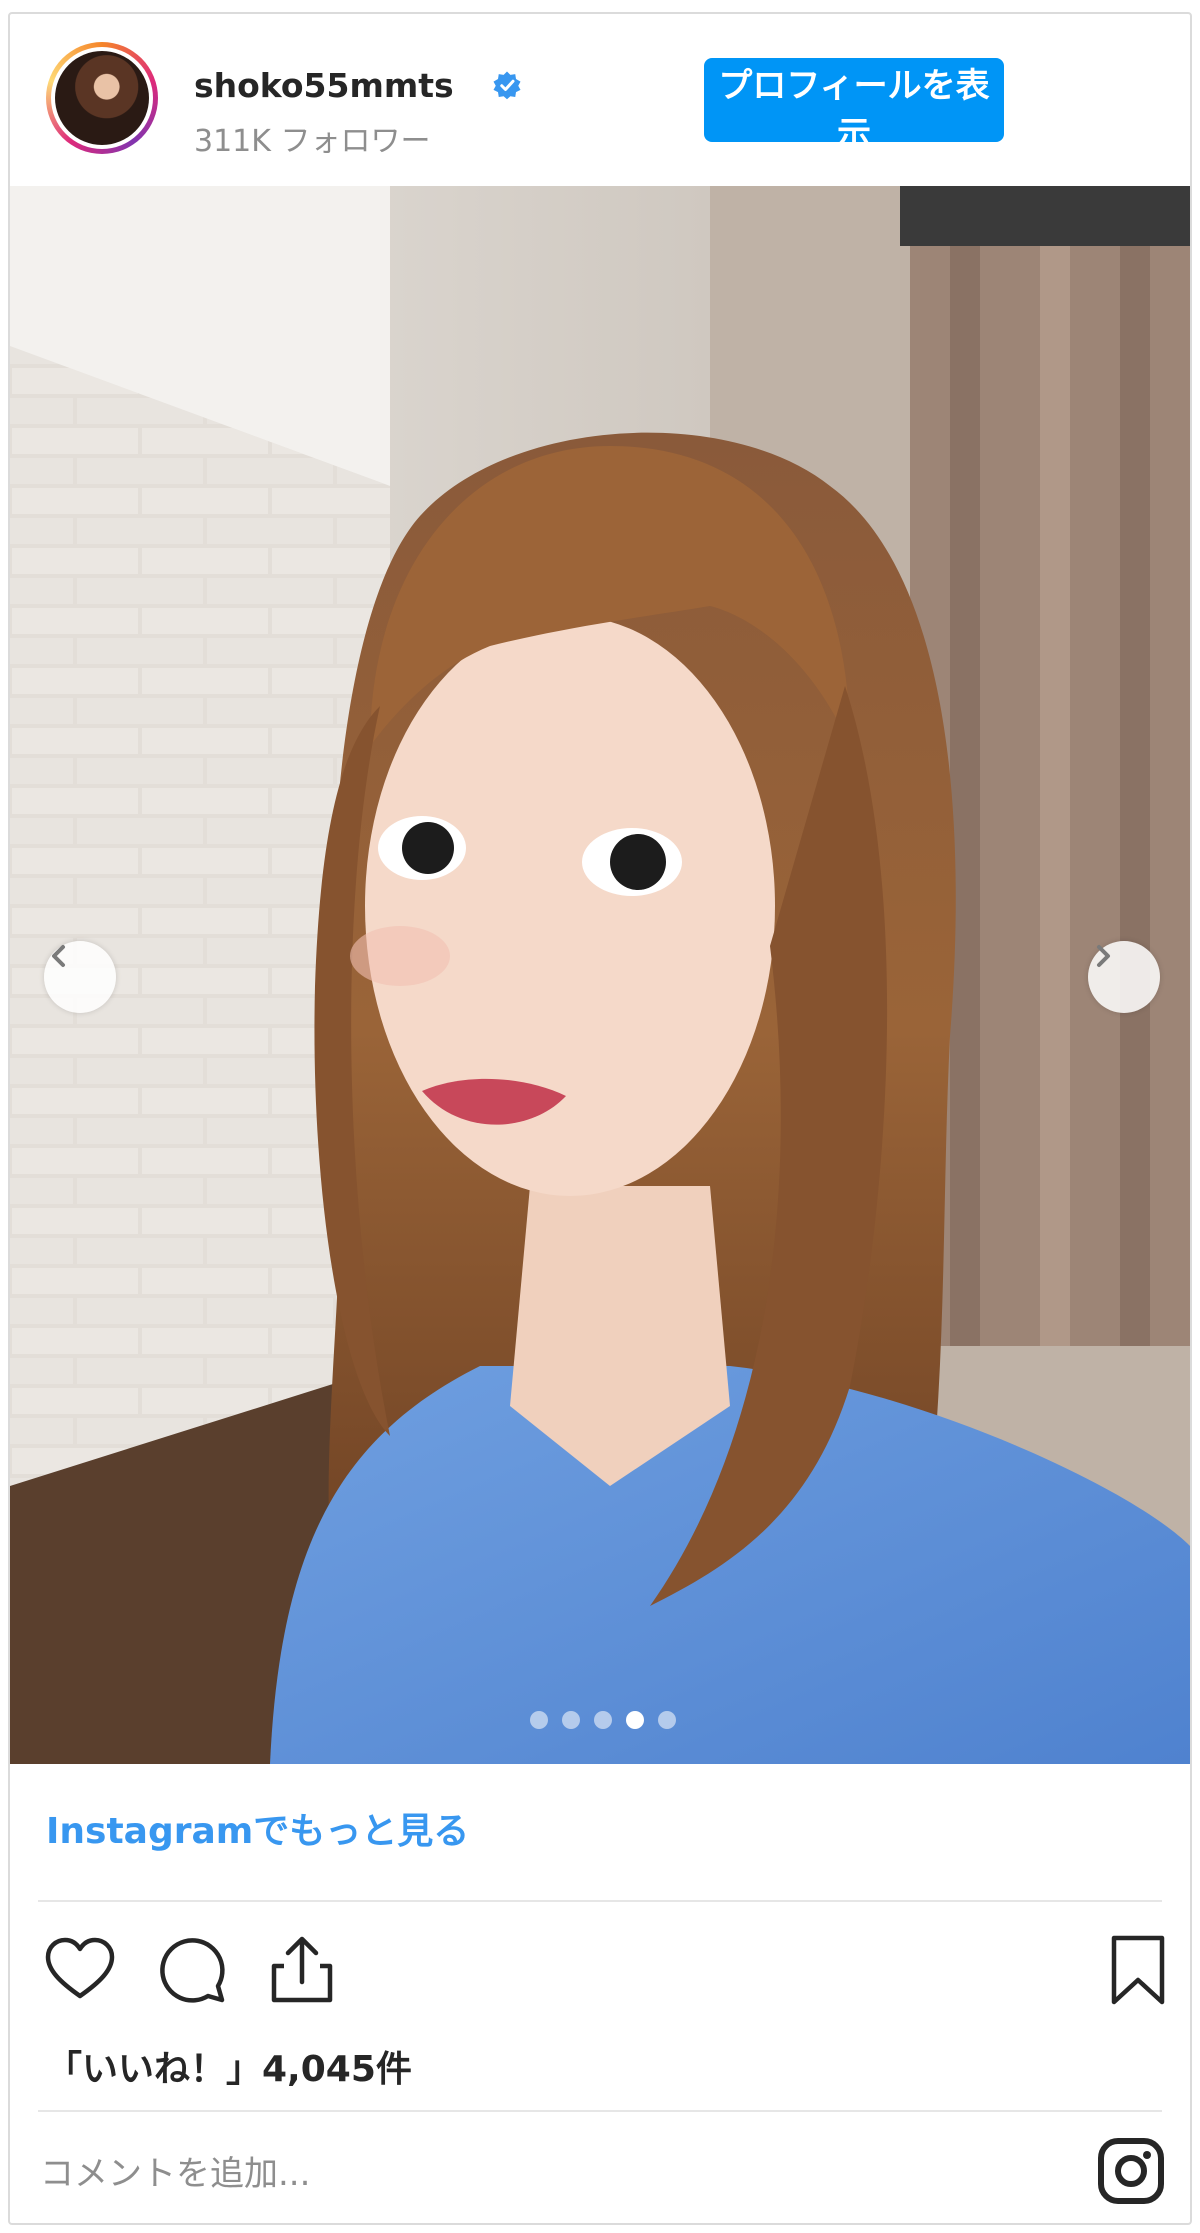 This screenshot has height=2233, width=1200. I want to click on post-header: shoko55mmts 311K フォロワー プロフィールを表示, so click(600, 100).